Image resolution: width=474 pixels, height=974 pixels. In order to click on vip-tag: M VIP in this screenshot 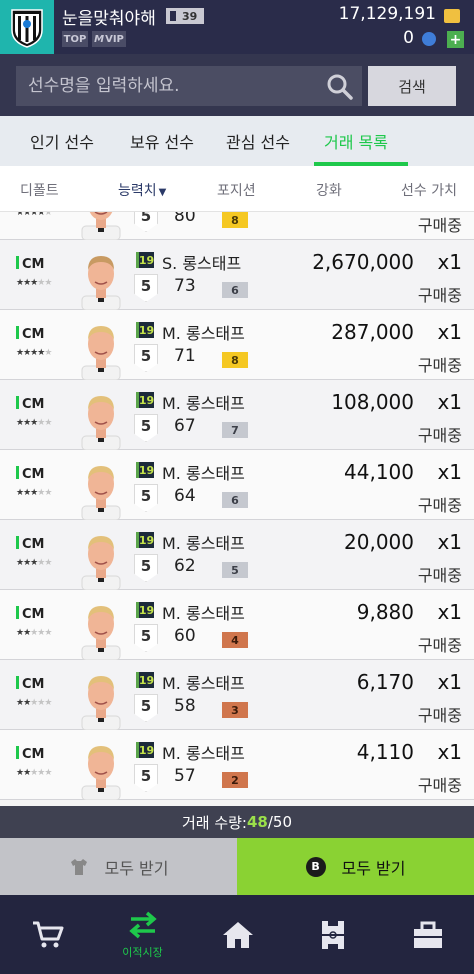, I will do `click(109, 39)`.